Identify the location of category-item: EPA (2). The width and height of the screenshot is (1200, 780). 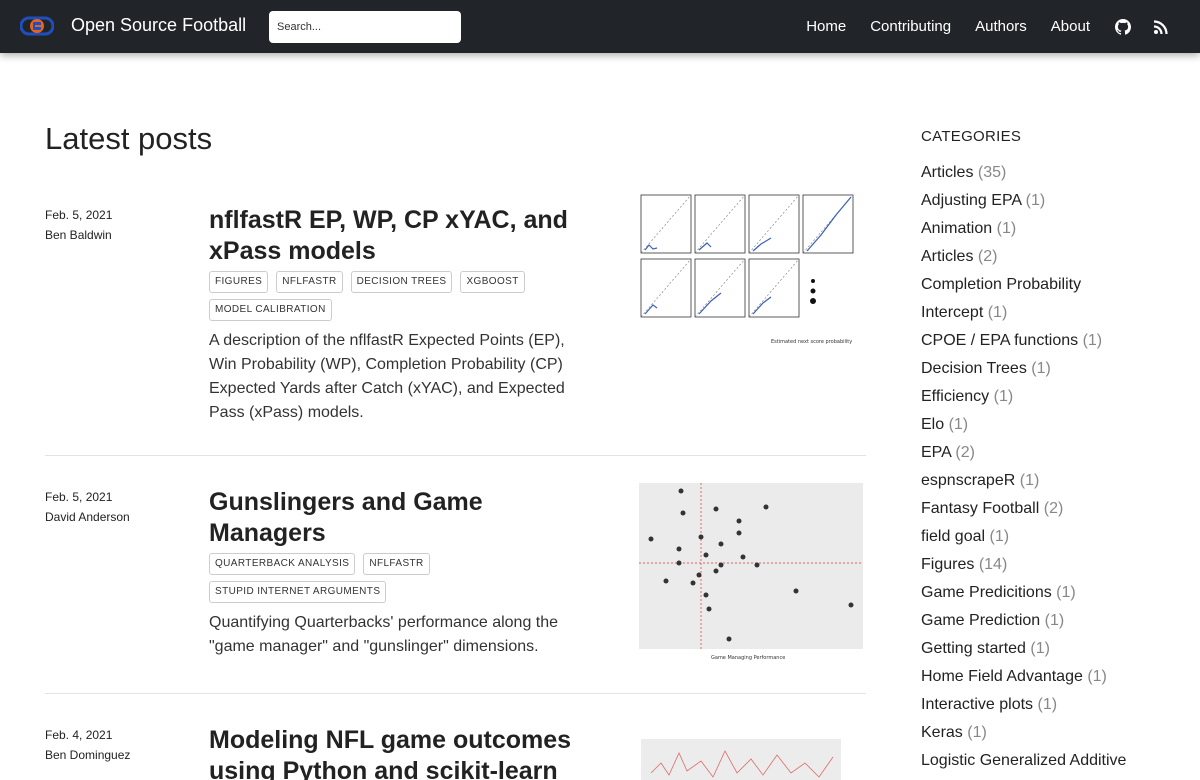
(1046, 453).